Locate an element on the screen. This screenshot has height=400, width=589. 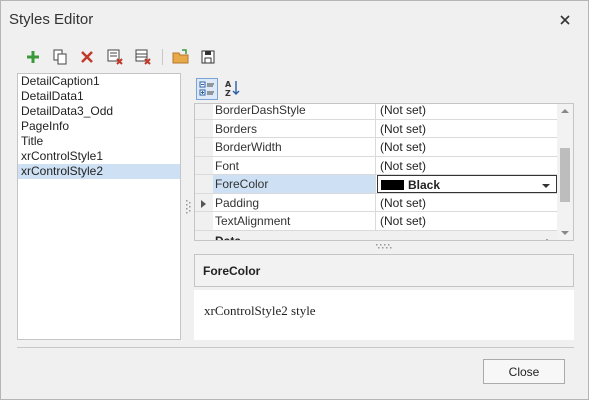
property-name: BorderDashStyle is located at coordinates (294, 111).